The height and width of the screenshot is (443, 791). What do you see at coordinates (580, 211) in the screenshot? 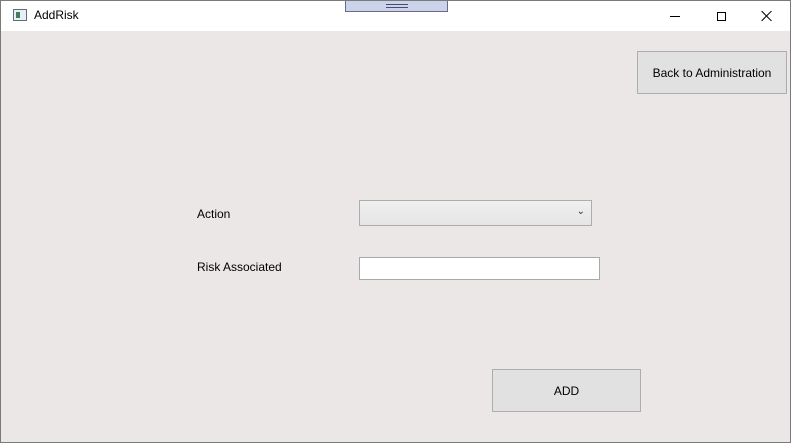
I see `chevron-down-icon: ⌄` at bounding box center [580, 211].